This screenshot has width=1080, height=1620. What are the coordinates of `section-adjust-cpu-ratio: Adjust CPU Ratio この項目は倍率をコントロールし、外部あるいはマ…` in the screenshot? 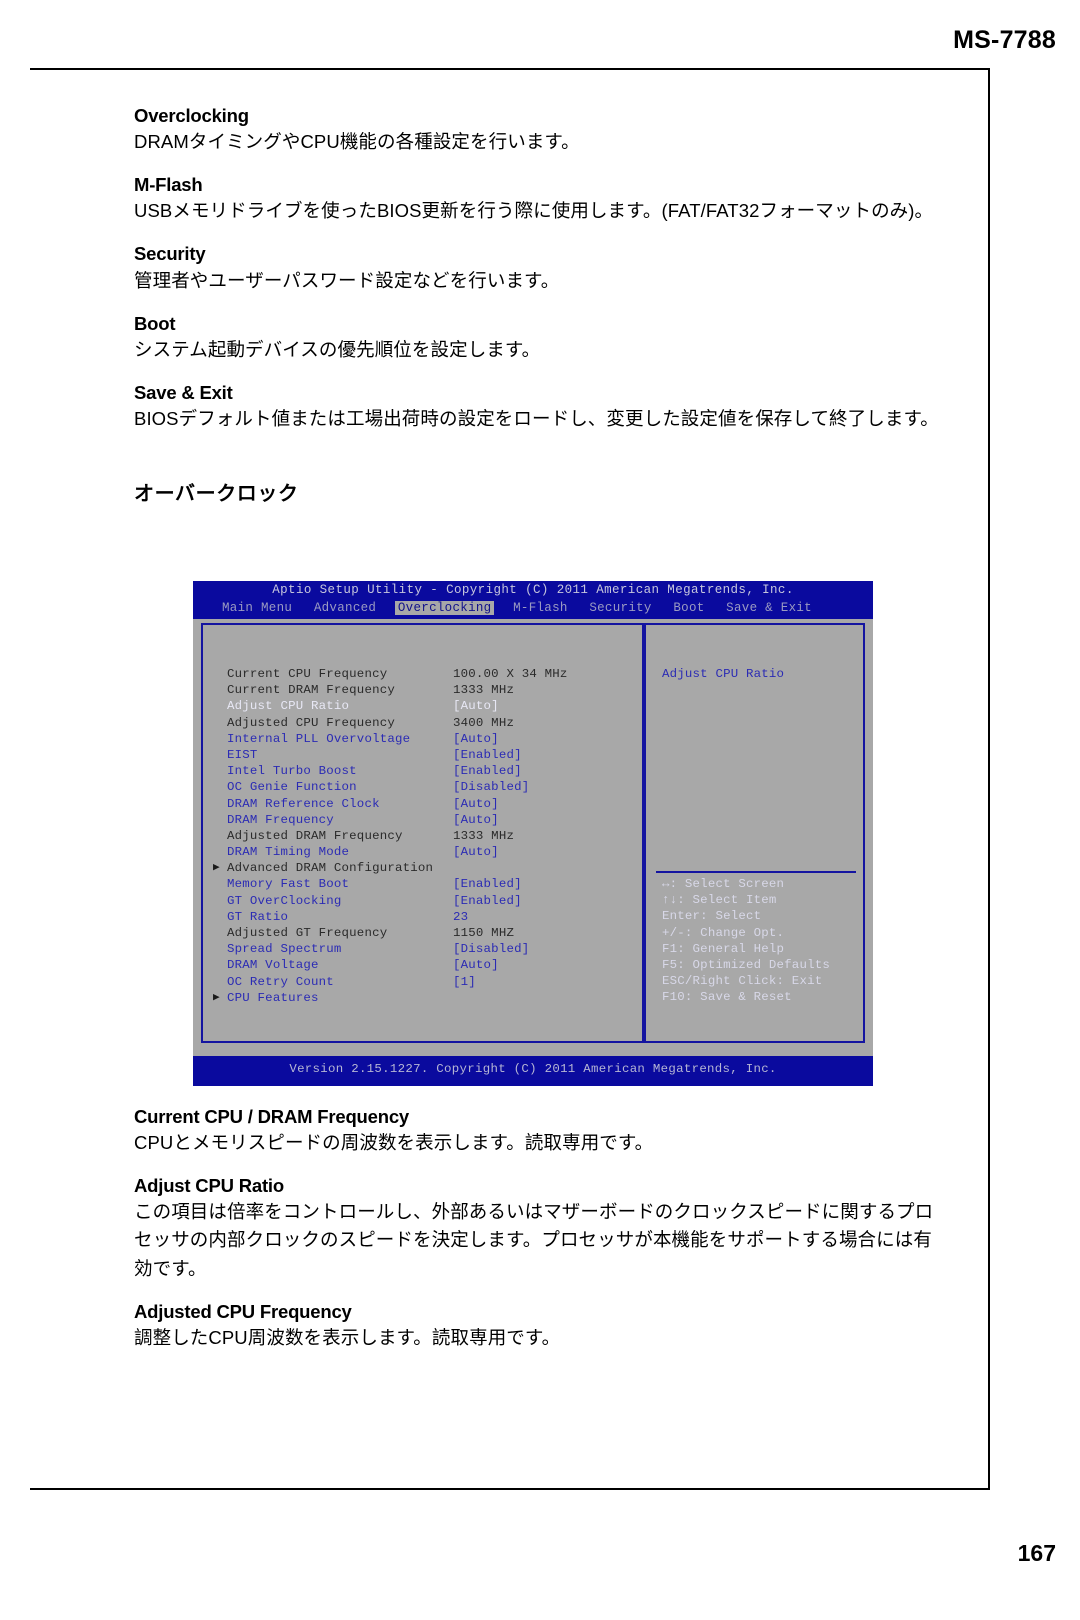 It's located at (541, 1228).